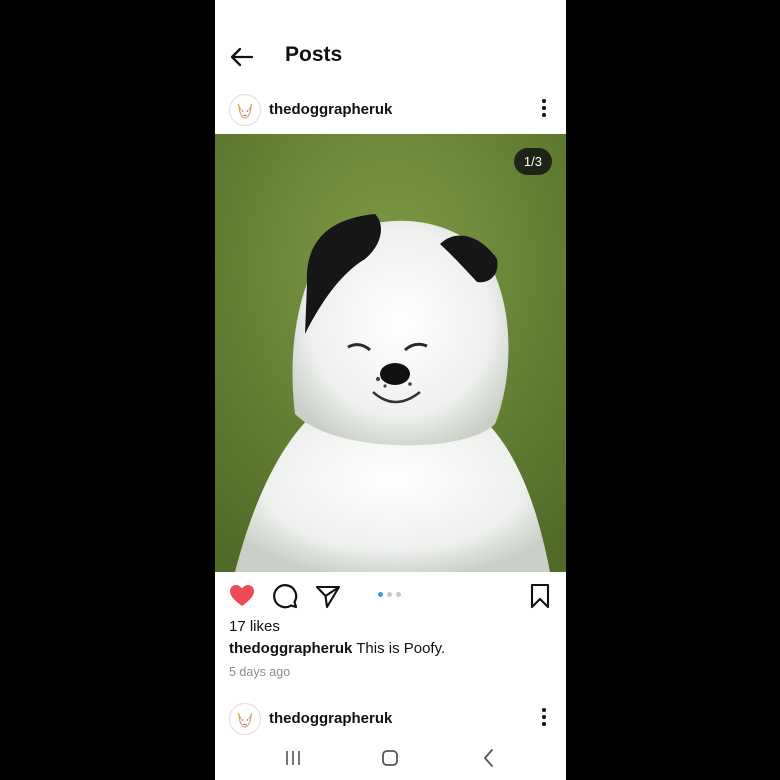 Image resolution: width=780 pixels, height=780 pixels. Describe the element at coordinates (254, 626) in the screenshot. I see `like-count: 17 likes` at that location.